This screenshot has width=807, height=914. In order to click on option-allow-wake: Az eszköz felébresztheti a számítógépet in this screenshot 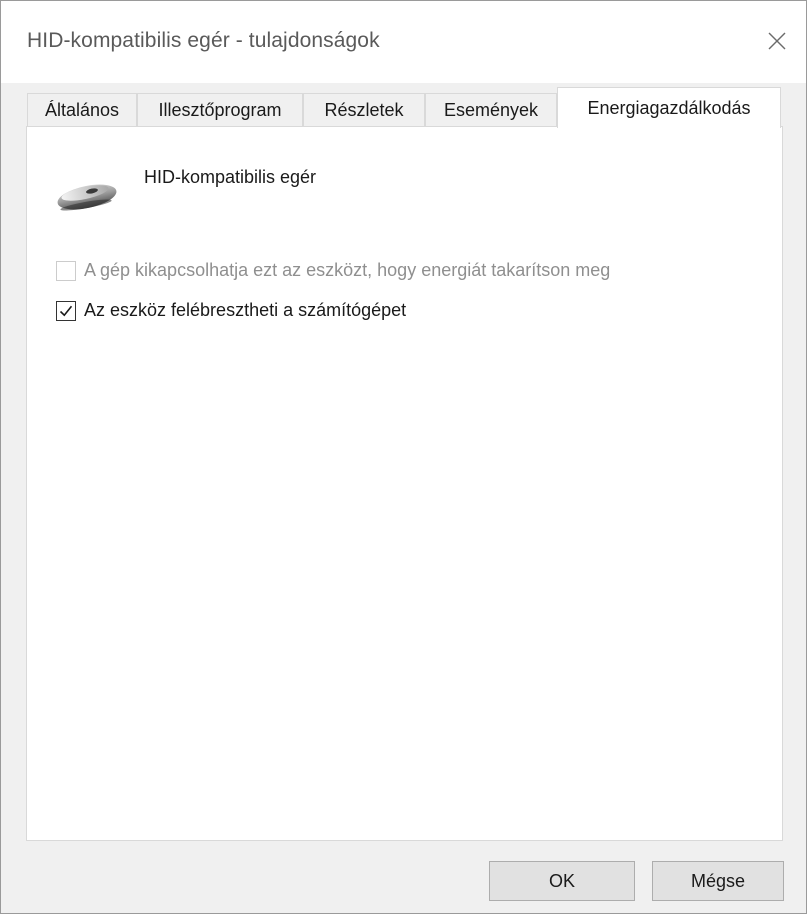, I will do `click(231, 310)`.